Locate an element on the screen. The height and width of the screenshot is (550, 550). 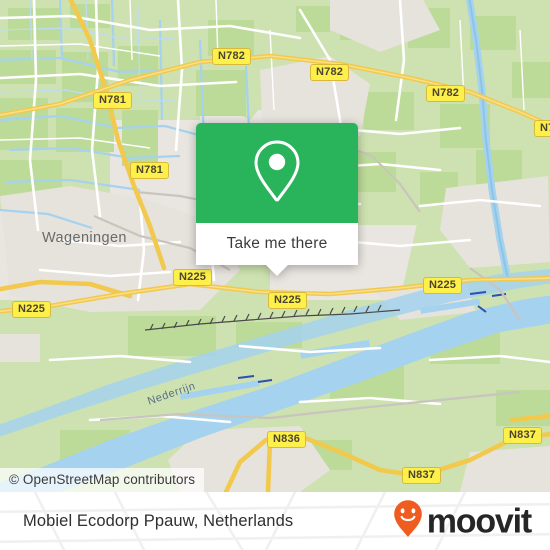
callout-icon-panel is located at coordinates (277, 173).